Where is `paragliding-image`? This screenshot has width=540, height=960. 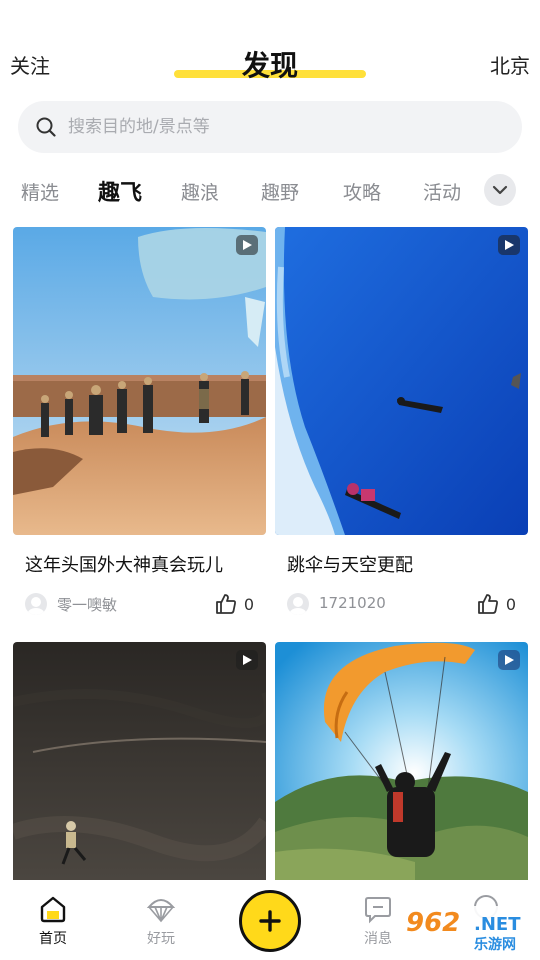
paragliding-image is located at coordinates (401, 761).